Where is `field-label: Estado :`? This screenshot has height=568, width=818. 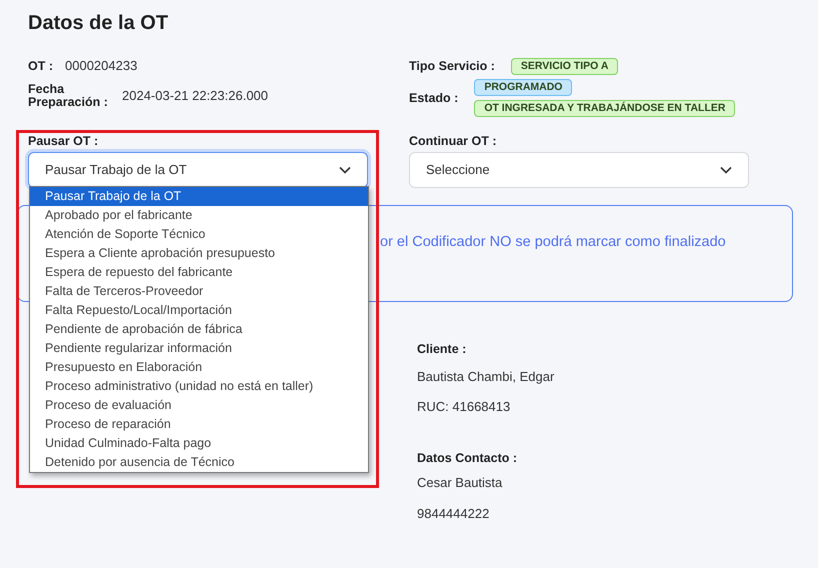
field-label: Estado : is located at coordinates (433, 98).